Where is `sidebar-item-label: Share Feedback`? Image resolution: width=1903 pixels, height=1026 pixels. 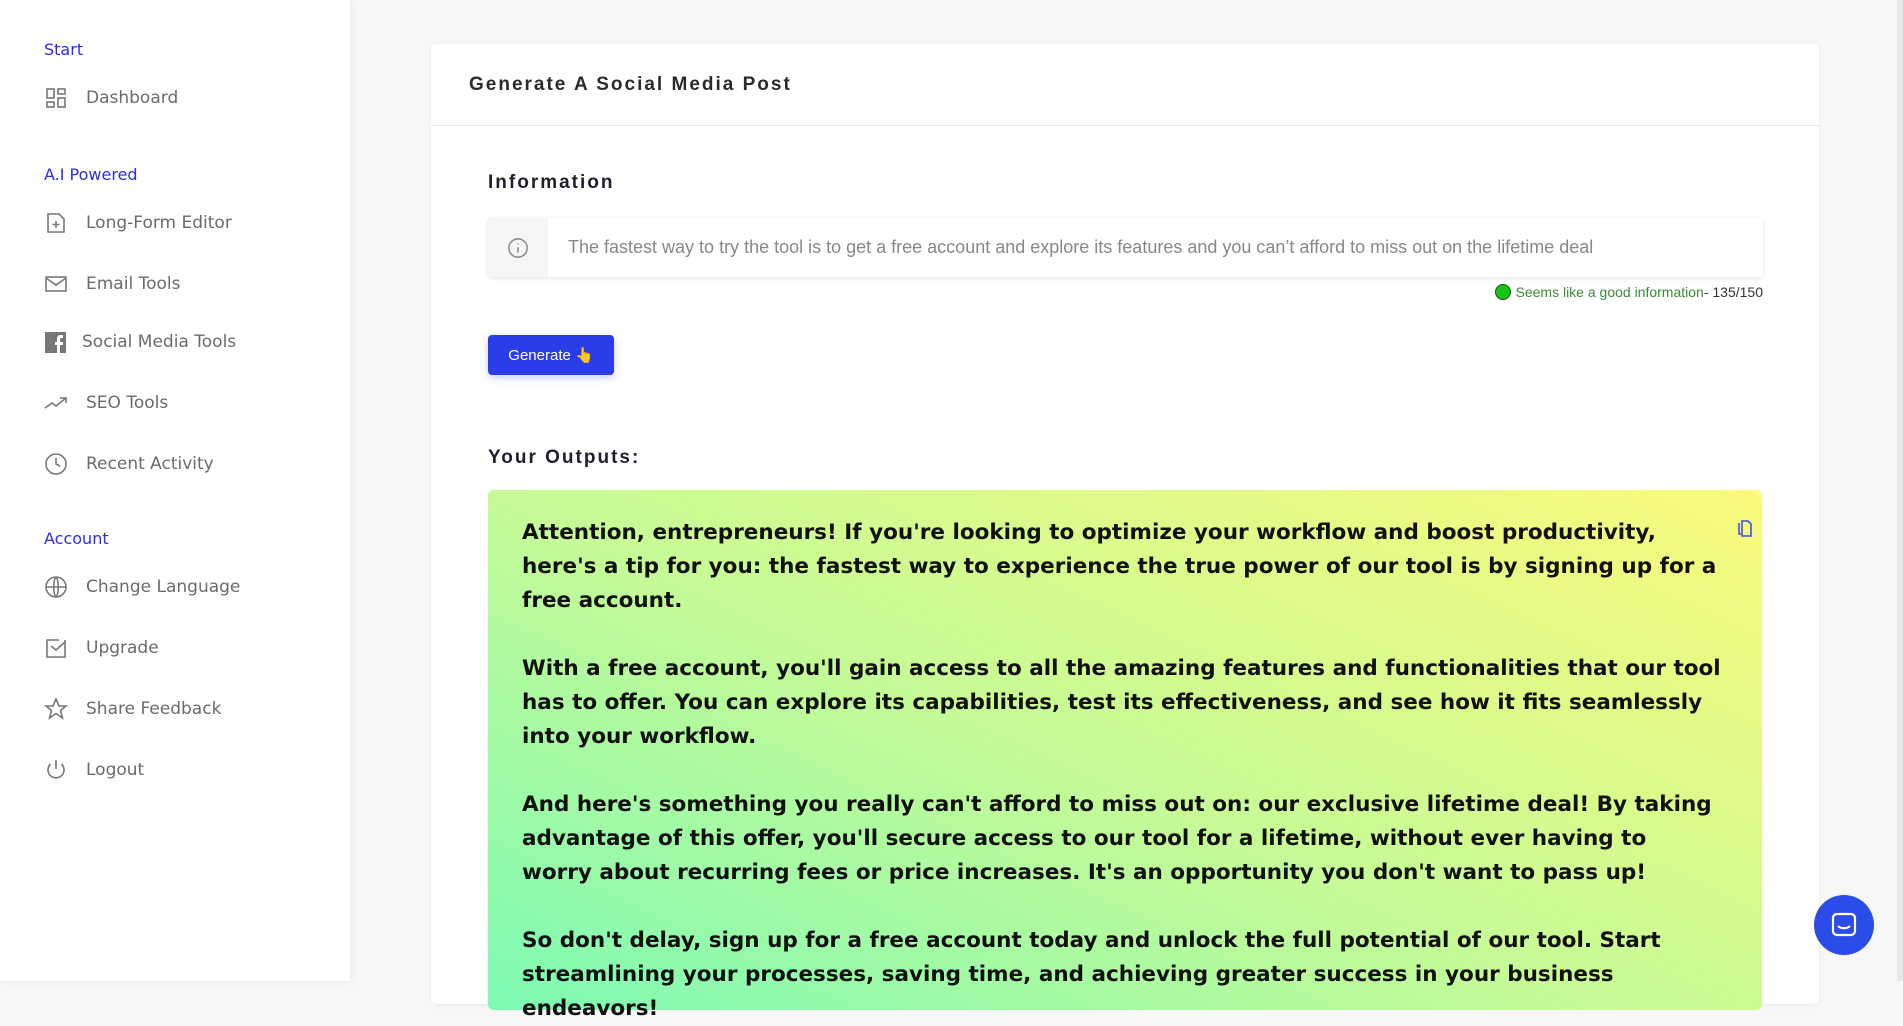
sidebar-item-label: Share Feedback is located at coordinates (154, 709).